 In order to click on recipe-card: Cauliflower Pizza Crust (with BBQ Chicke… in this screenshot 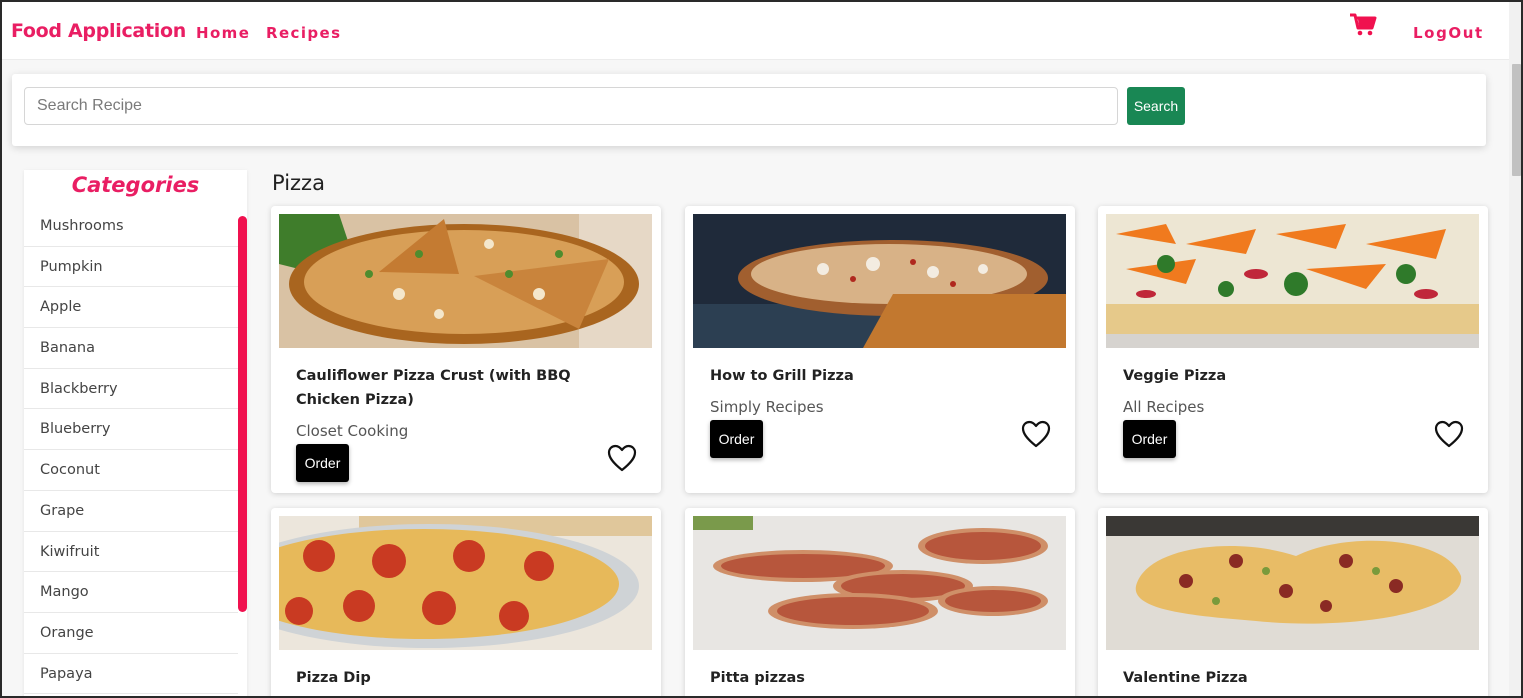, I will do `click(466, 349)`.